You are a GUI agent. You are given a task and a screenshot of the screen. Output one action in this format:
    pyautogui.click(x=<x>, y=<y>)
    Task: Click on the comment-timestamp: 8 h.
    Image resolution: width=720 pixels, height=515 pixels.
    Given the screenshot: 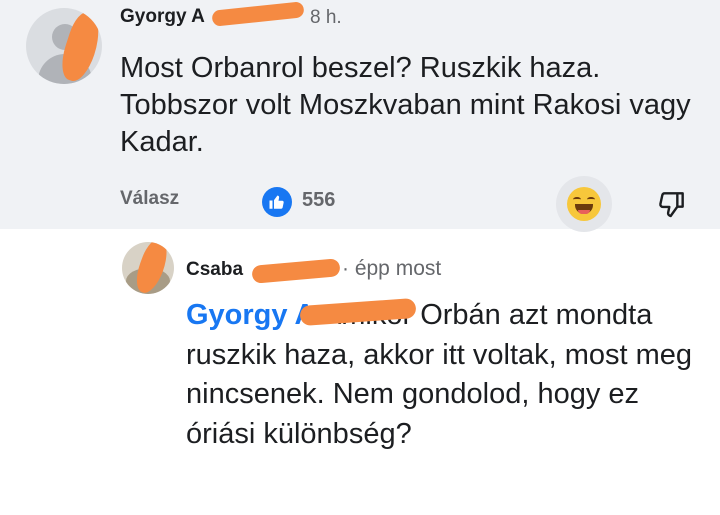 What is the action you would take?
    pyautogui.click(x=326, y=18)
    